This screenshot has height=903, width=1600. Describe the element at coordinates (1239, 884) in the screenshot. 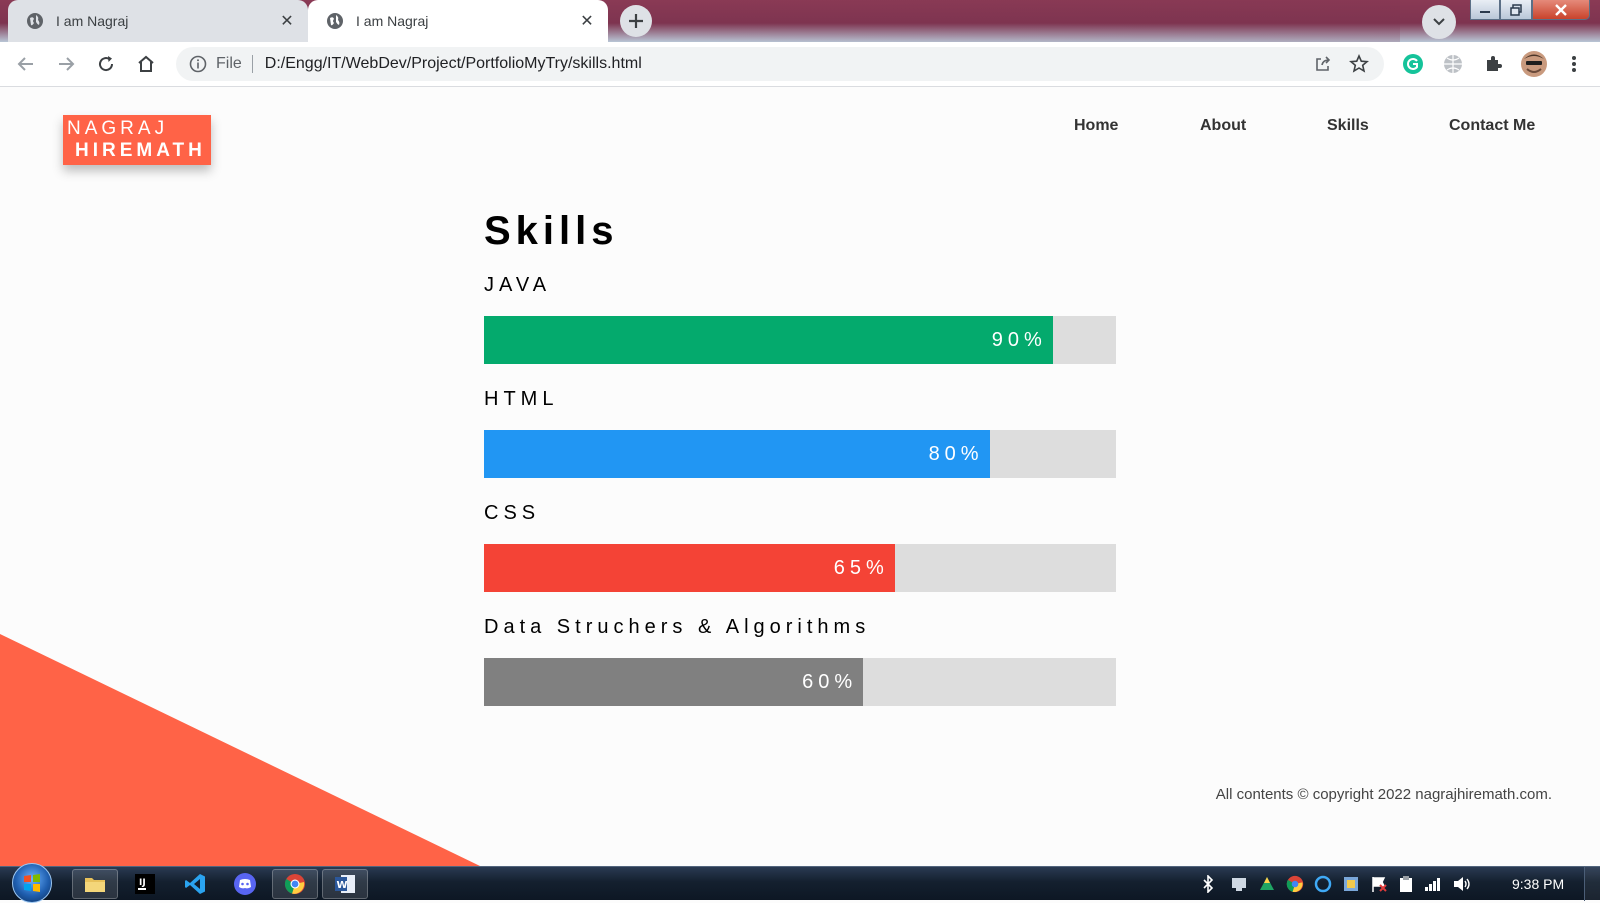

I see `network-adapter-icon` at that location.